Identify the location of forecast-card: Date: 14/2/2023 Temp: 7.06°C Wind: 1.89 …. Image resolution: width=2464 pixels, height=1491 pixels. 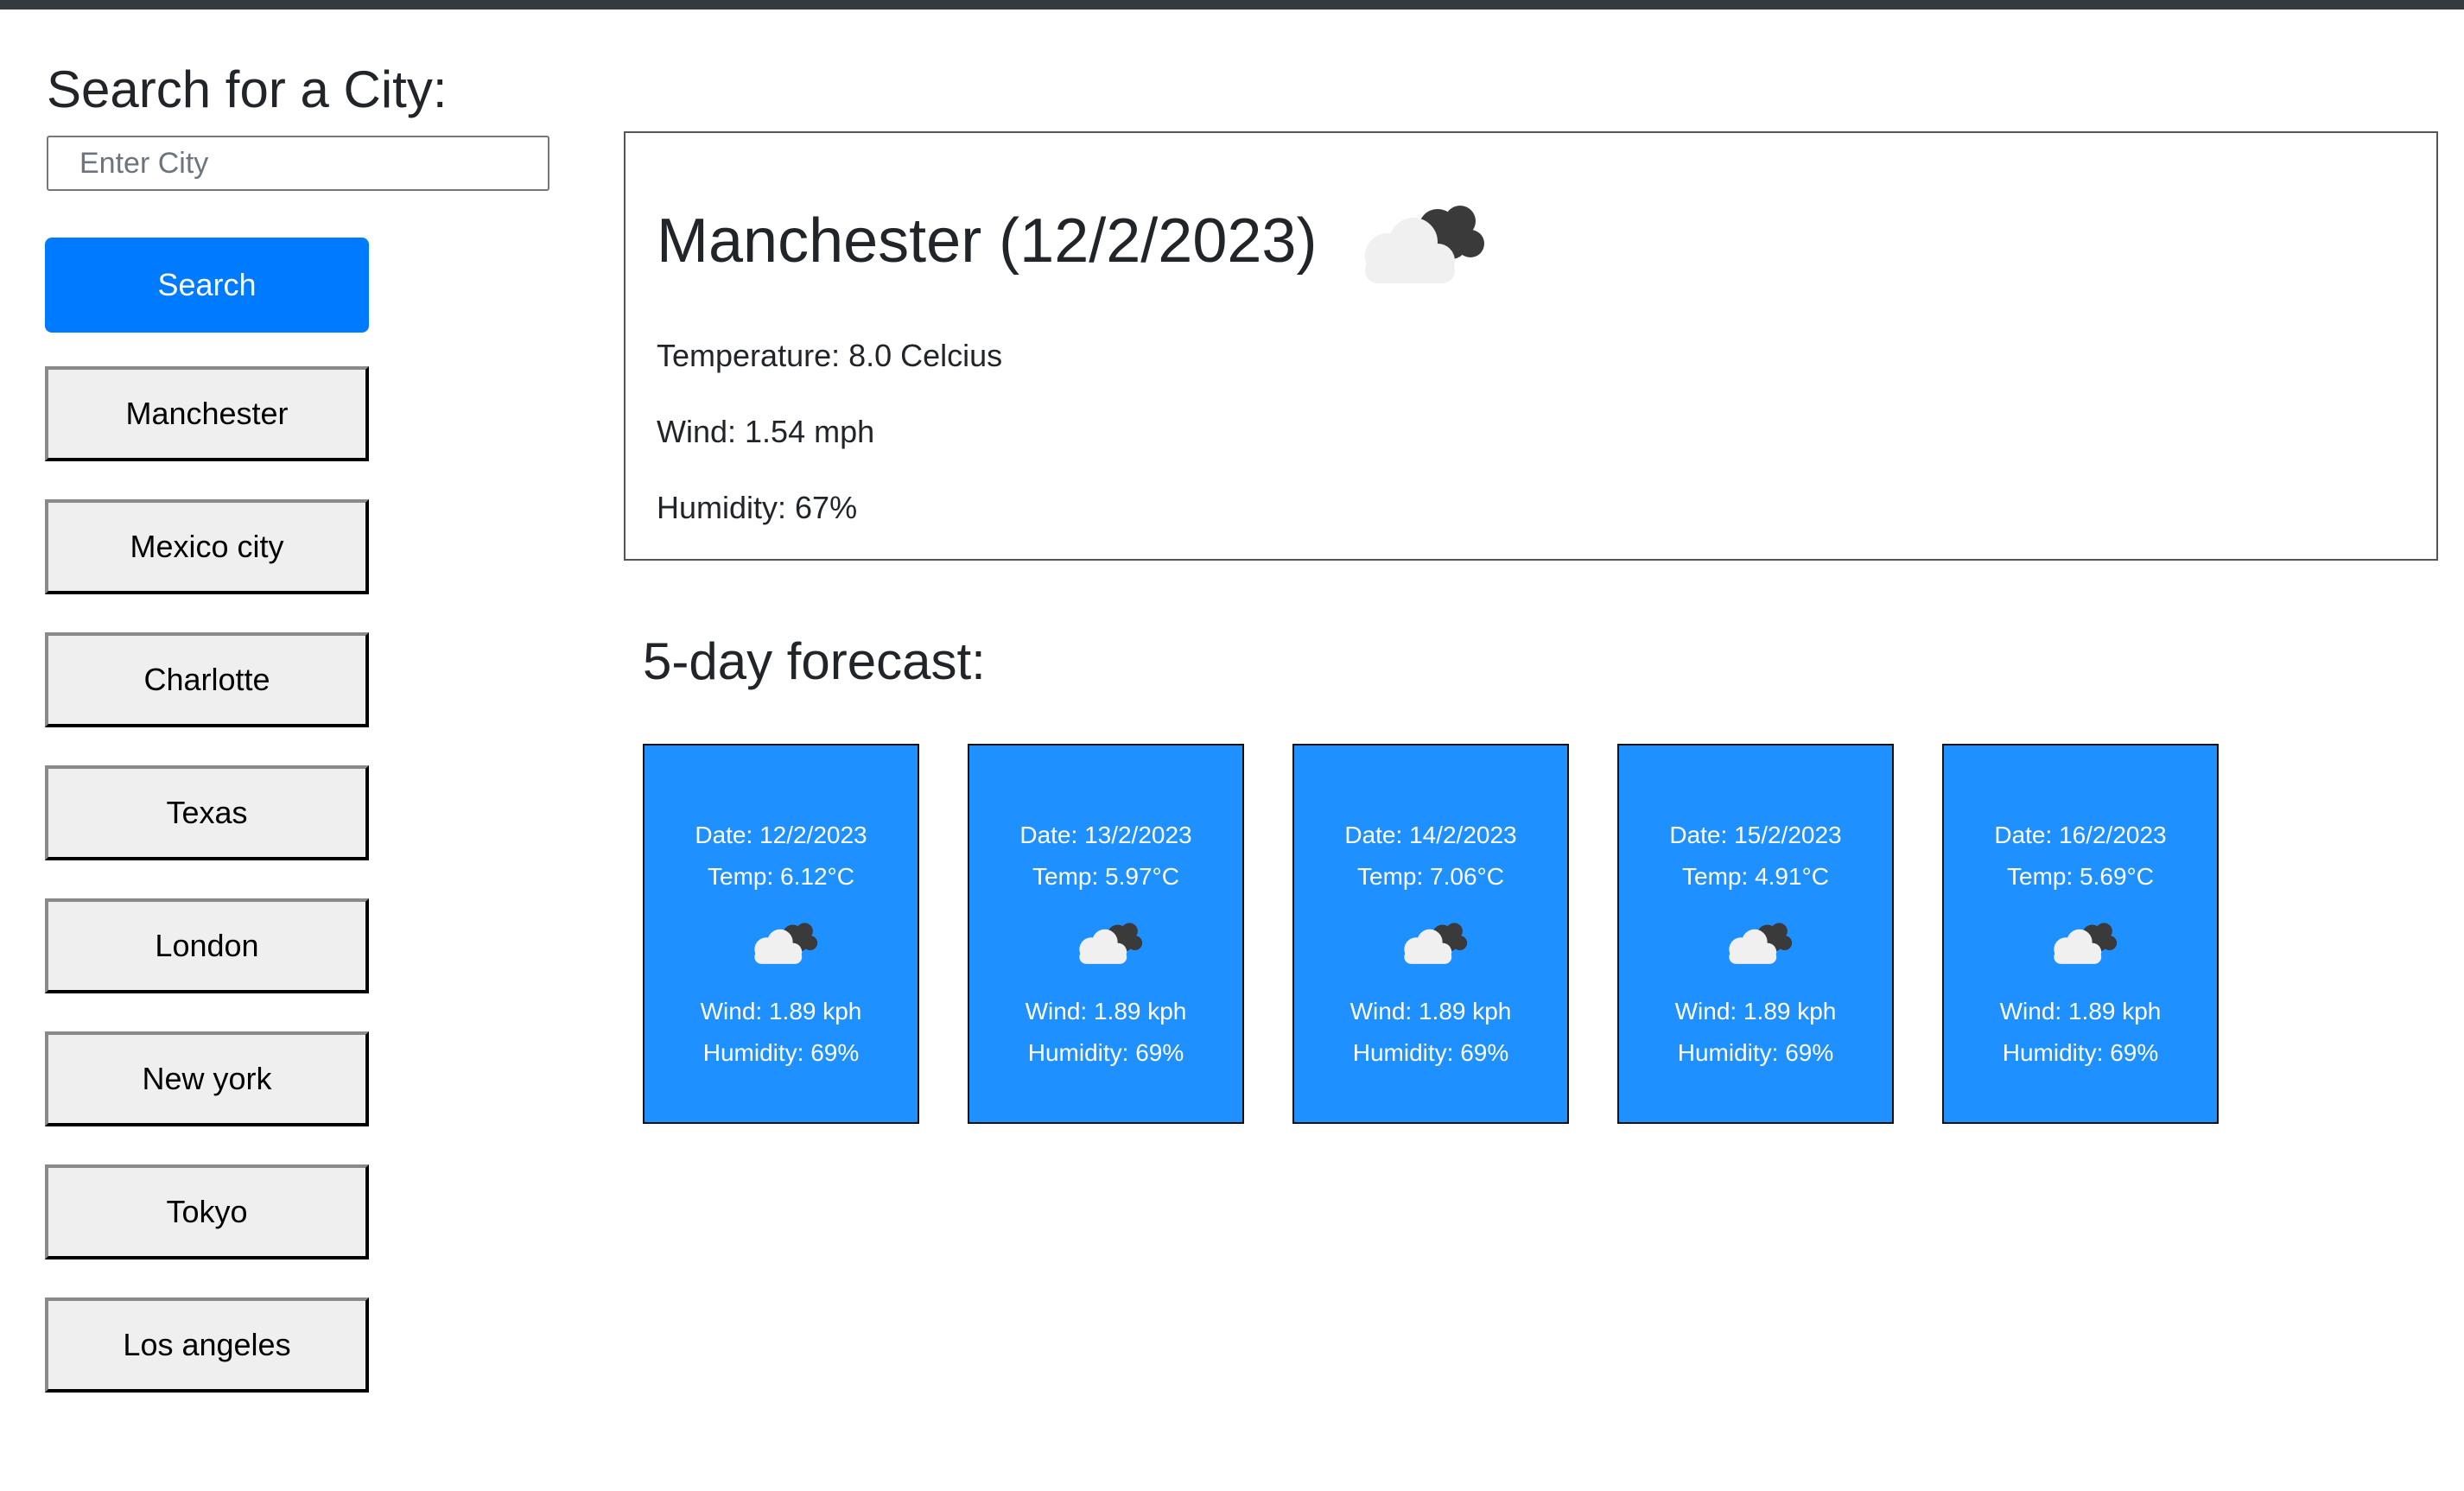
(1430, 934).